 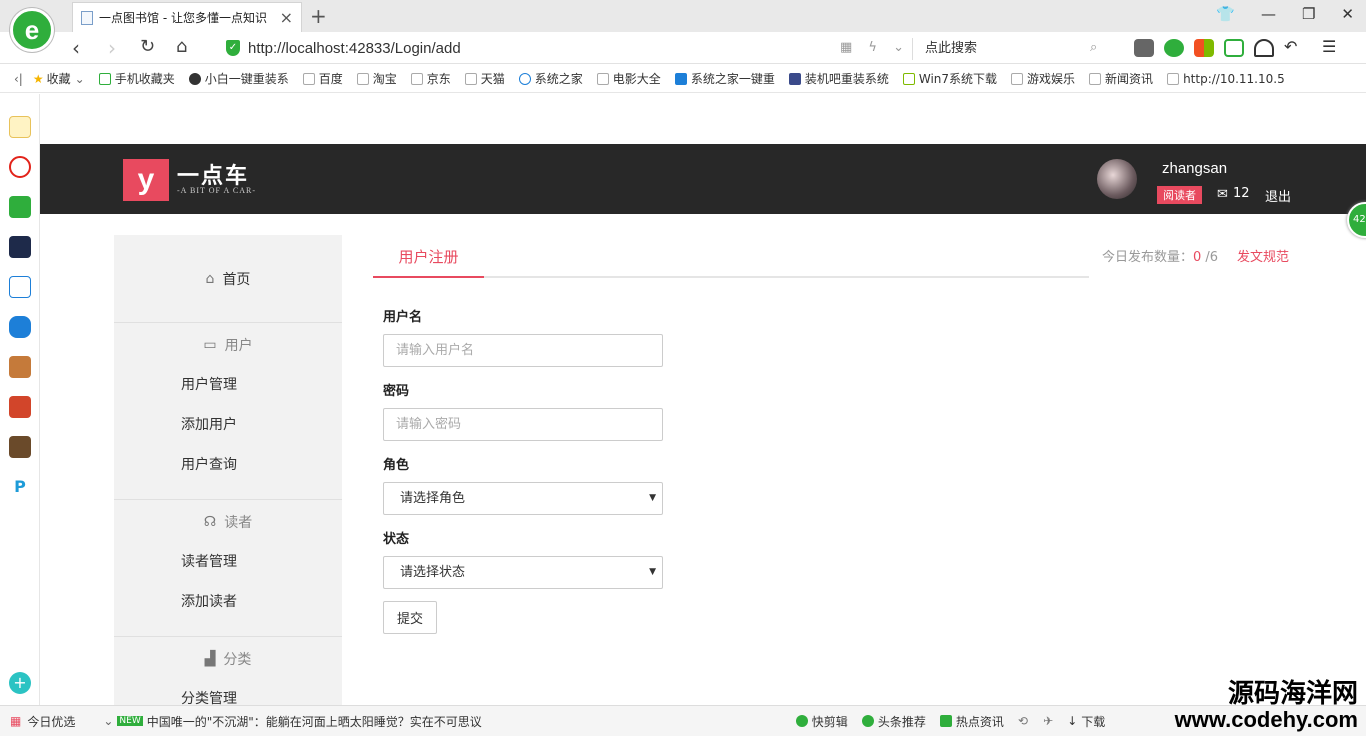 I want to click on message-count: 12, so click(x=1241, y=193).